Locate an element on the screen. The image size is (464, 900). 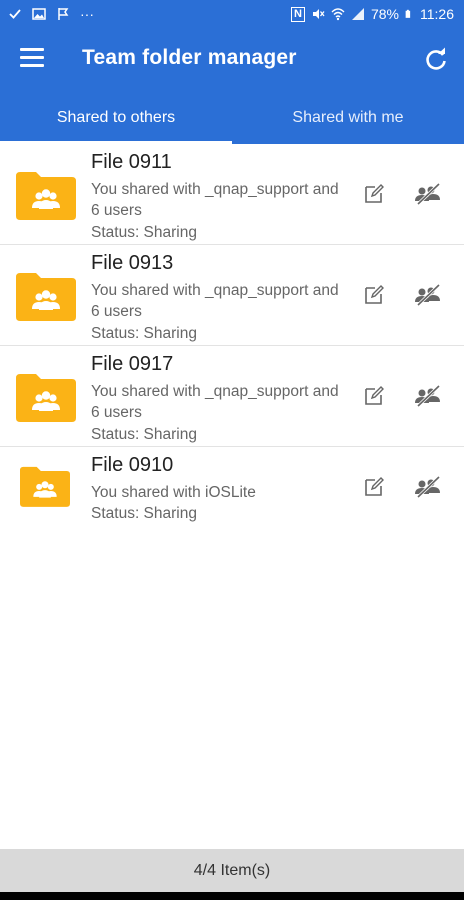
folder-name: File 0910 is located at coordinates (132, 465).